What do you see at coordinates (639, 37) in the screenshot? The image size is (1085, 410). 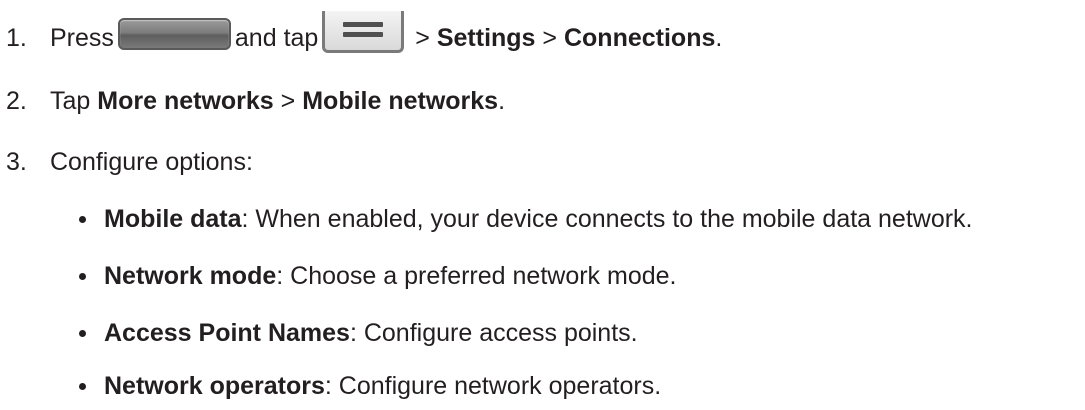 I see `connections-label: Connections` at bounding box center [639, 37].